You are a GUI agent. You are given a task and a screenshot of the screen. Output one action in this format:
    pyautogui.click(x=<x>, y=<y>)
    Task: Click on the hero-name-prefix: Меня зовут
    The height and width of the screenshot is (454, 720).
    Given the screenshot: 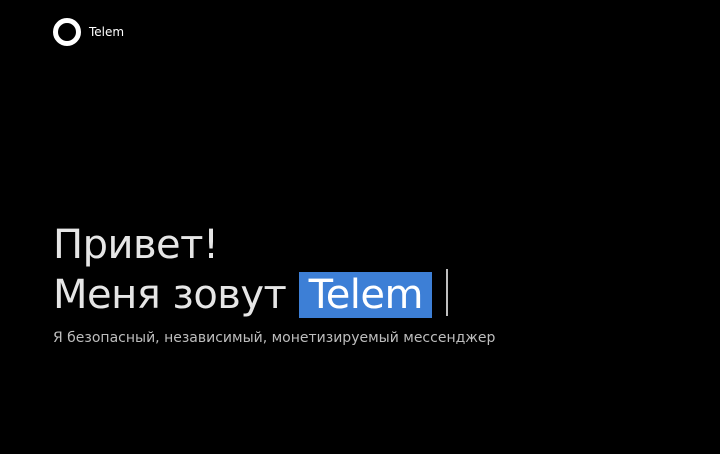 What is the action you would take?
    pyautogui.click(x=170, y=295)
    